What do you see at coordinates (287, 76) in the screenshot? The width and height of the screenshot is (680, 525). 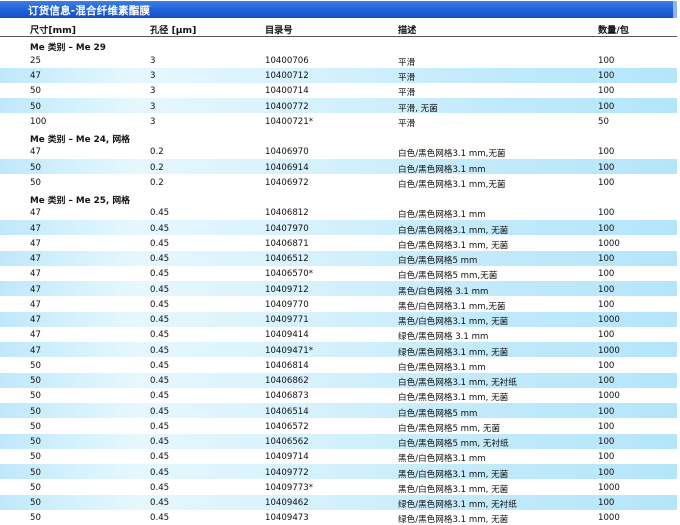 I see `catalog-number-cell: 10400712` at bounding box center [287, 76].